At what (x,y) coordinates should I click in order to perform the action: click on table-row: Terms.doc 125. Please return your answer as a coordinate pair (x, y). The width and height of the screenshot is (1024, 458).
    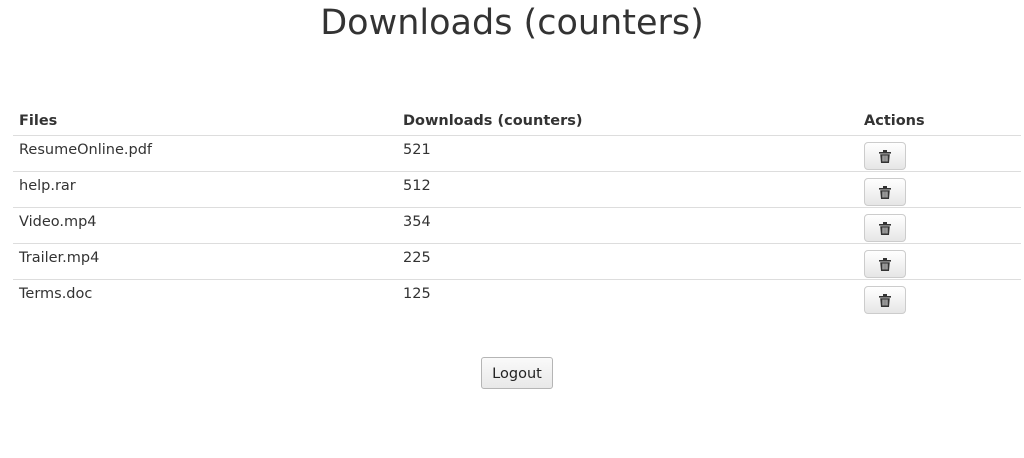
    Looking at the image, I should click on (517, 298).